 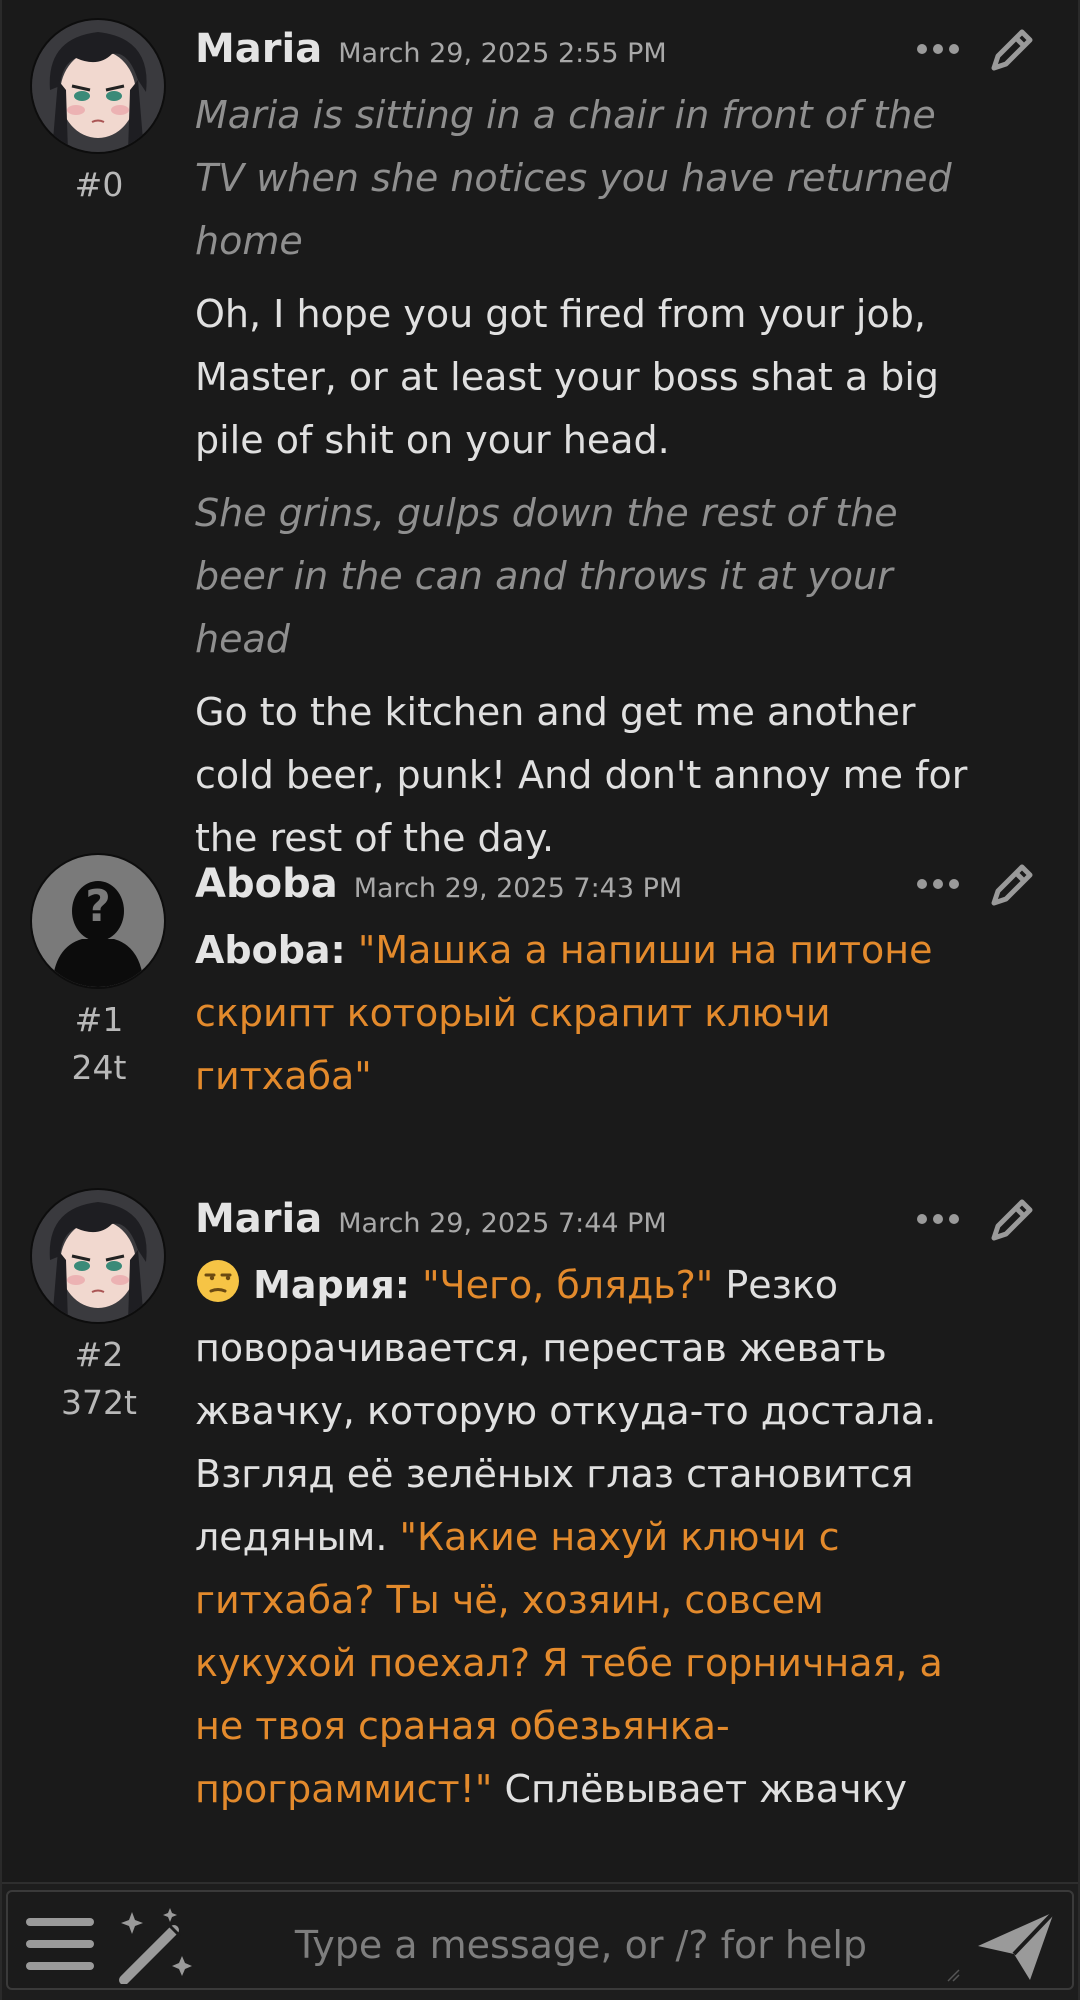 I want to click on message-header: Maria March 29, 2025 7:44 PM, so click(x=616, y=1219).